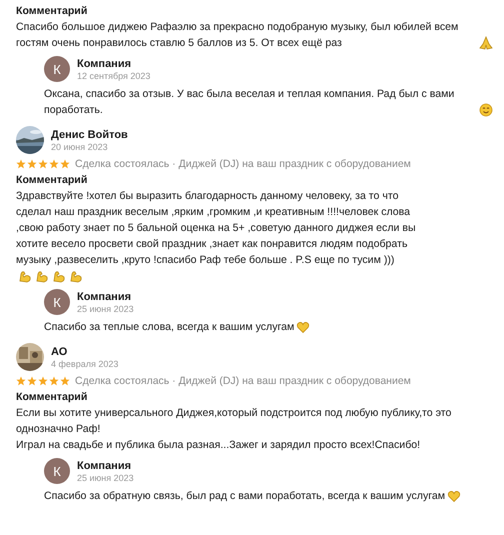 This screenshot has width=504, height=535. I want to click on reply-text: Оксана, спасибо за отзыв. У вас была веселая и теплая компания. Рад был с вами поработать., so click(250, 102).